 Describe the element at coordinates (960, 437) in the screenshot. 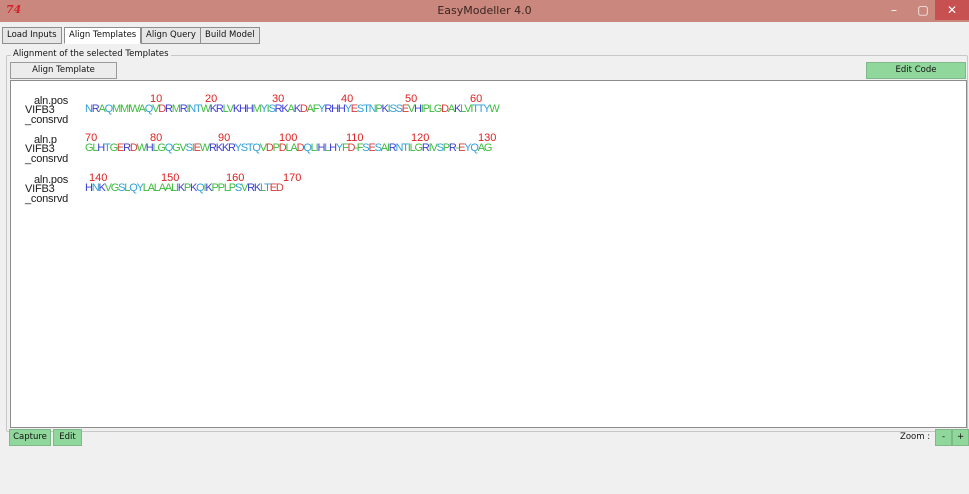

I see `zoom-in-button: +` at that location.